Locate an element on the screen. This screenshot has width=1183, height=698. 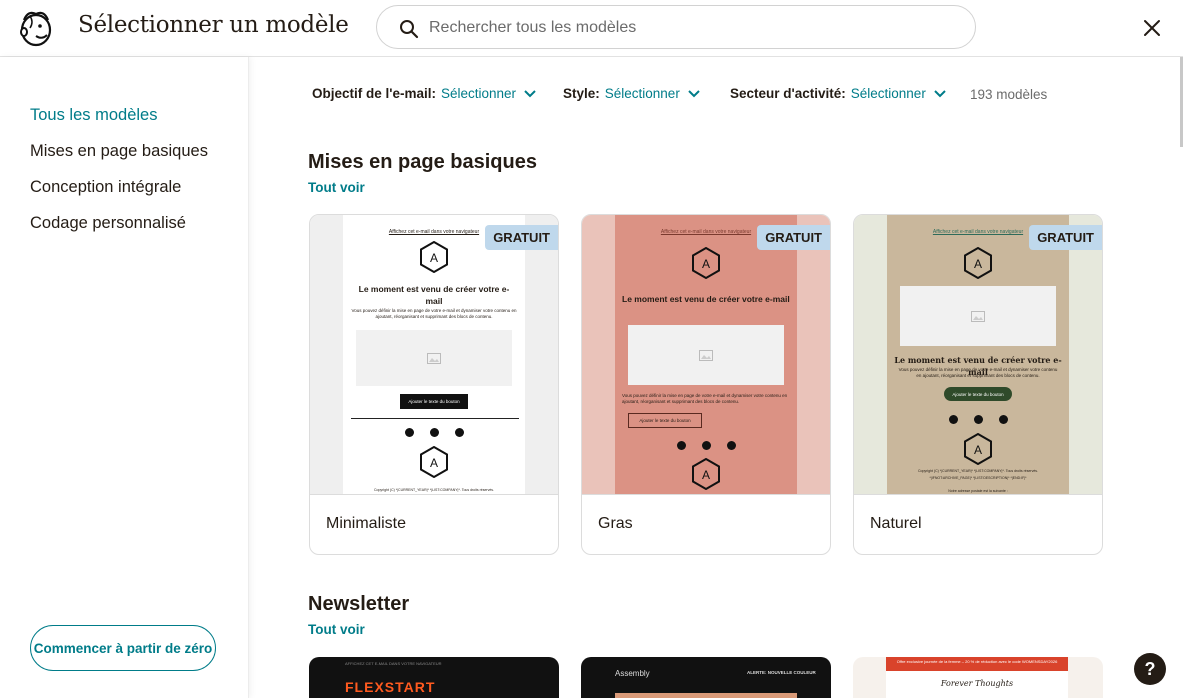
preview-banner is located at coordinates (706, 695).